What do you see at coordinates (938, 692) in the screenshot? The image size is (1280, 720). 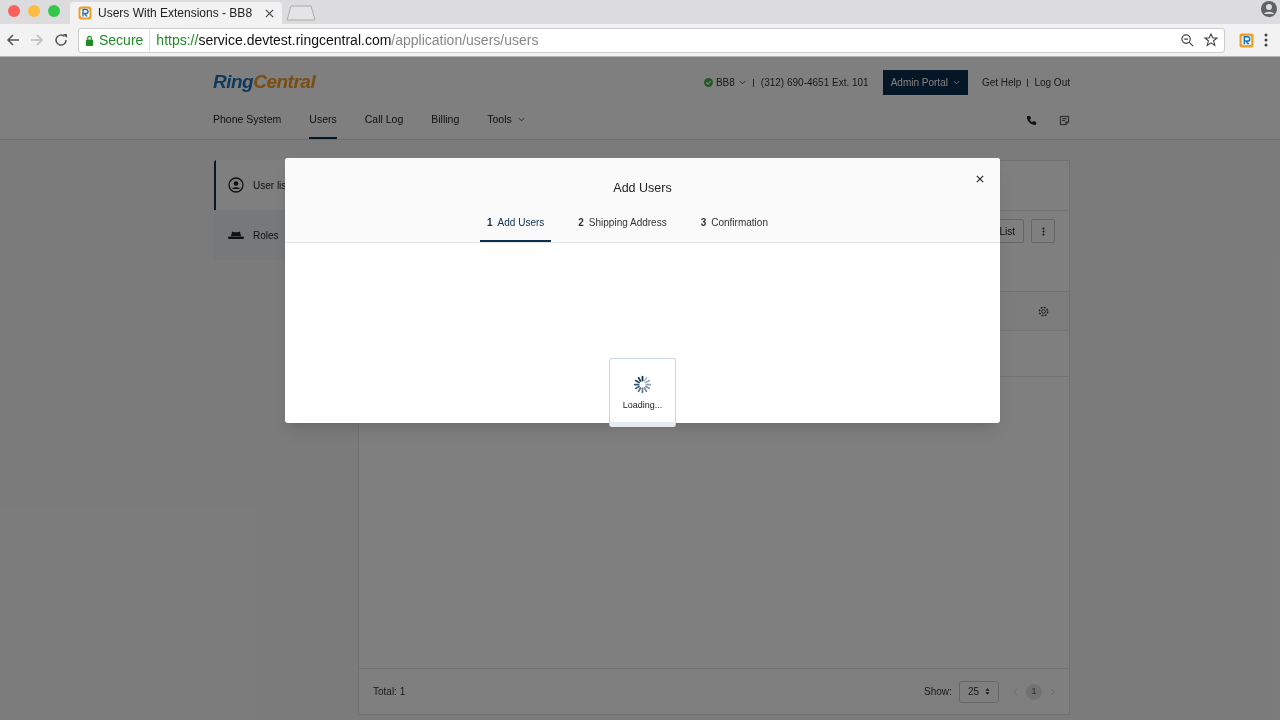 I see `show-label: Show:` at bounding box center [938, 692].